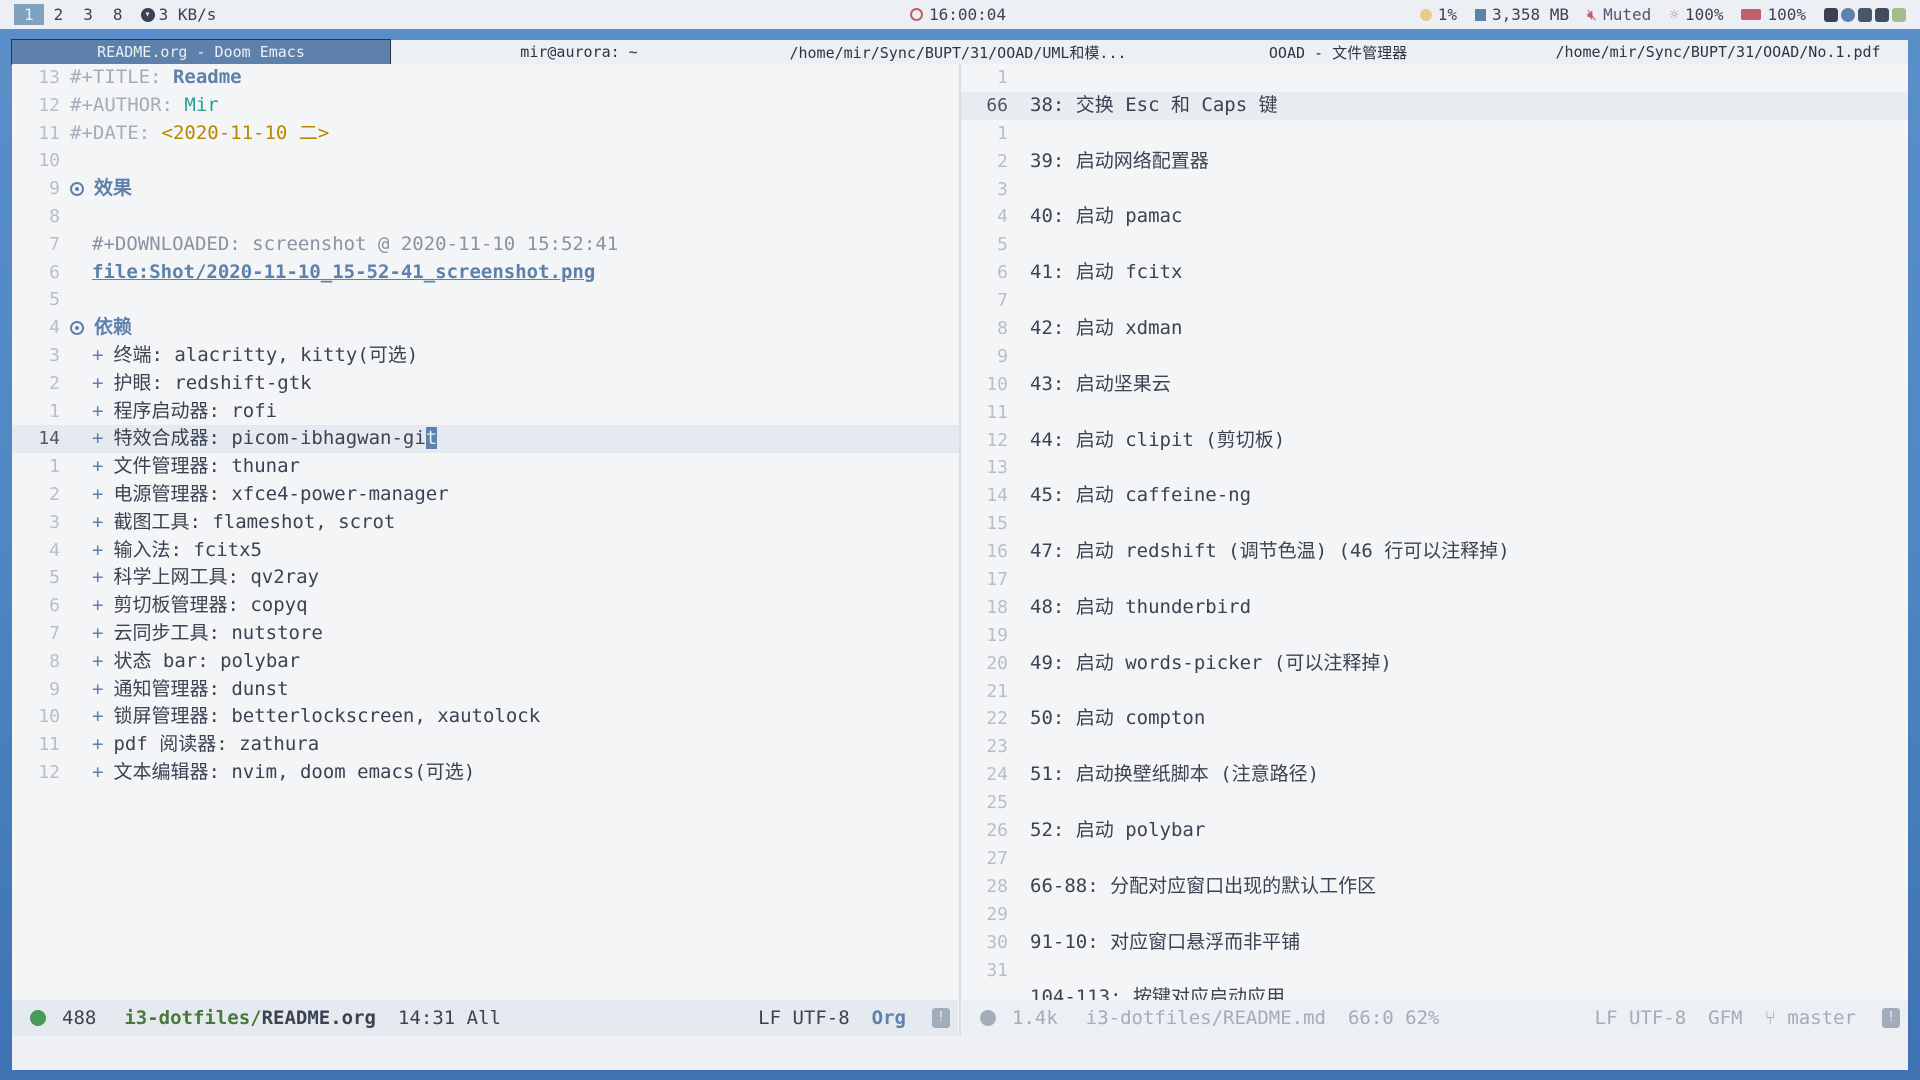 The width and height of the screenshot is (1920, 1080). Describe the element at coordinates (960, 567) in the screenshot. I see `pane-divider` at that location.